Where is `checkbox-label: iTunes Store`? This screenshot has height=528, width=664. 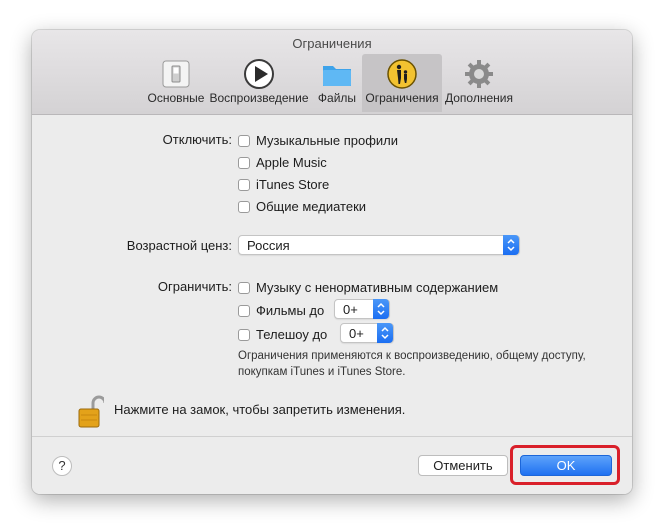
checkbox-label: iTunes Store is located at coordinates (293, 184).